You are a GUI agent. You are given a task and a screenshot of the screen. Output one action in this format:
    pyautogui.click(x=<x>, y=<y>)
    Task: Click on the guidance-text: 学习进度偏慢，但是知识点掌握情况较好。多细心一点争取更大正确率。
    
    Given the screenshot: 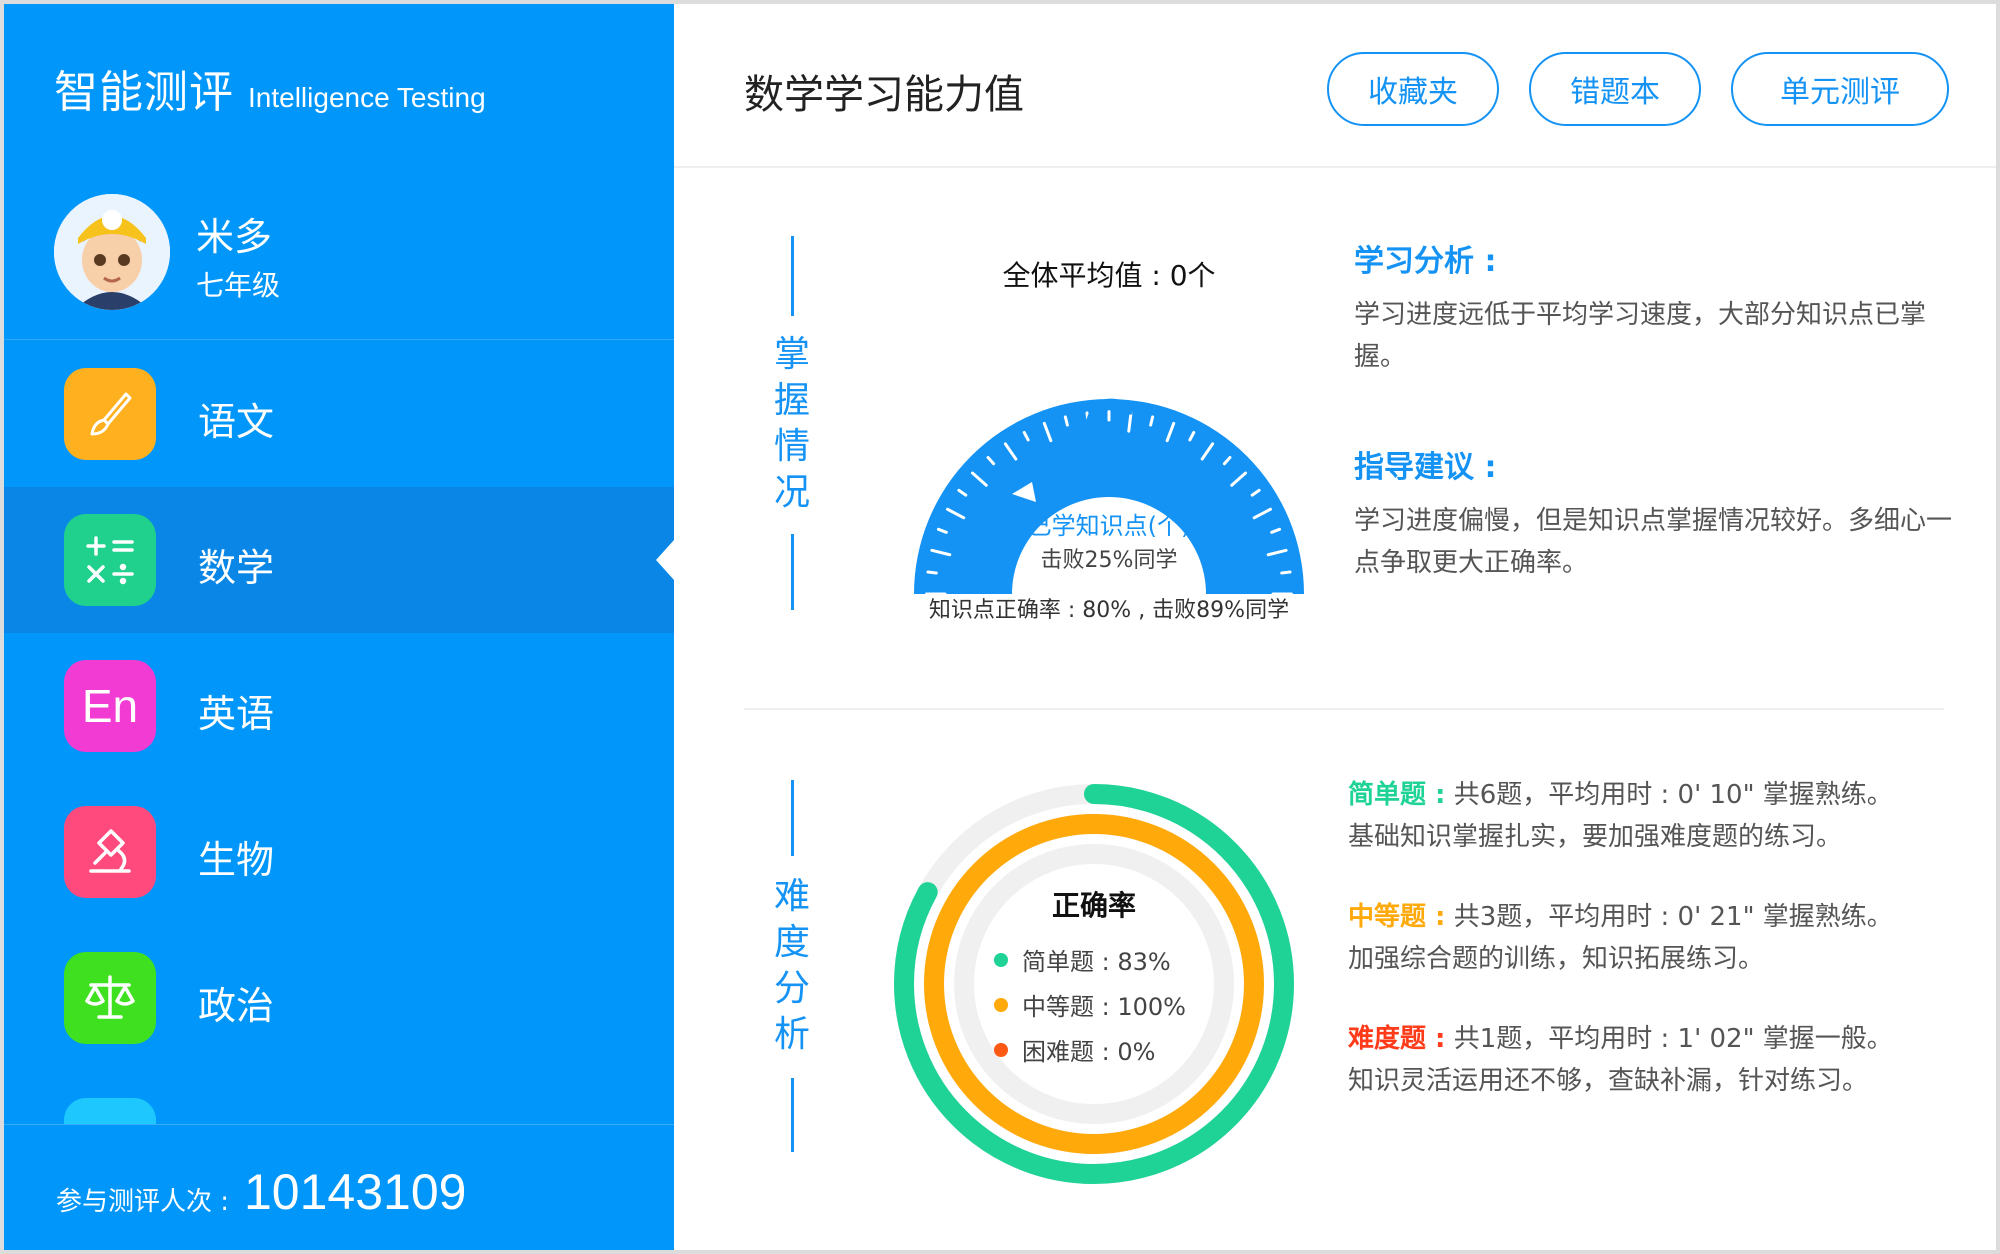 What is the action you would take?
    pyautogui.click(x=1653, y=542)
    